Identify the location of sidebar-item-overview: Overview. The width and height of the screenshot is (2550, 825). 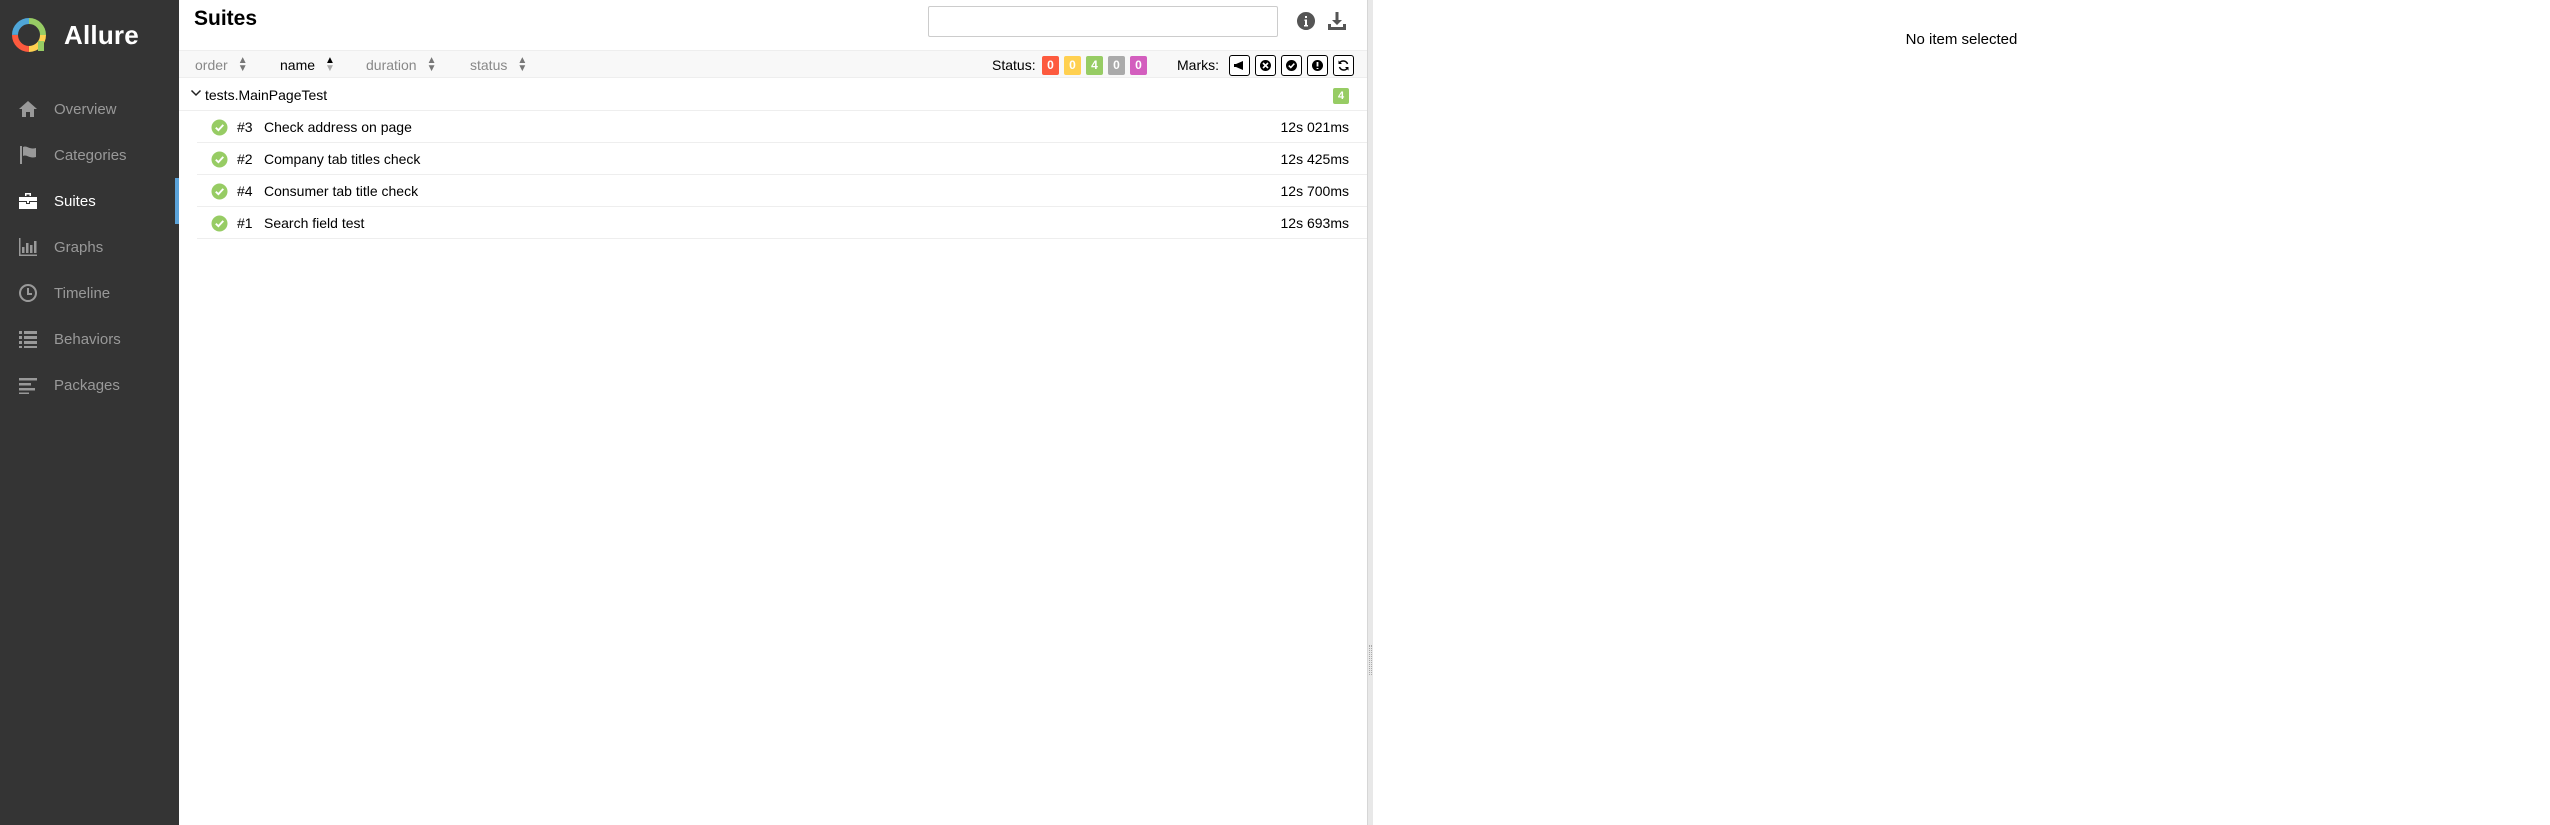
(89, 109).